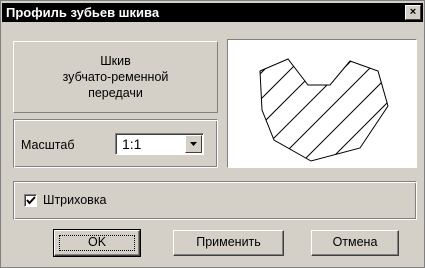 The height and width of the screenshot is (268, 425). What do you see at coordinates (115, 93) in the screenshot?
I see `description-line-3: передачи` at bounding box center [115, 93].